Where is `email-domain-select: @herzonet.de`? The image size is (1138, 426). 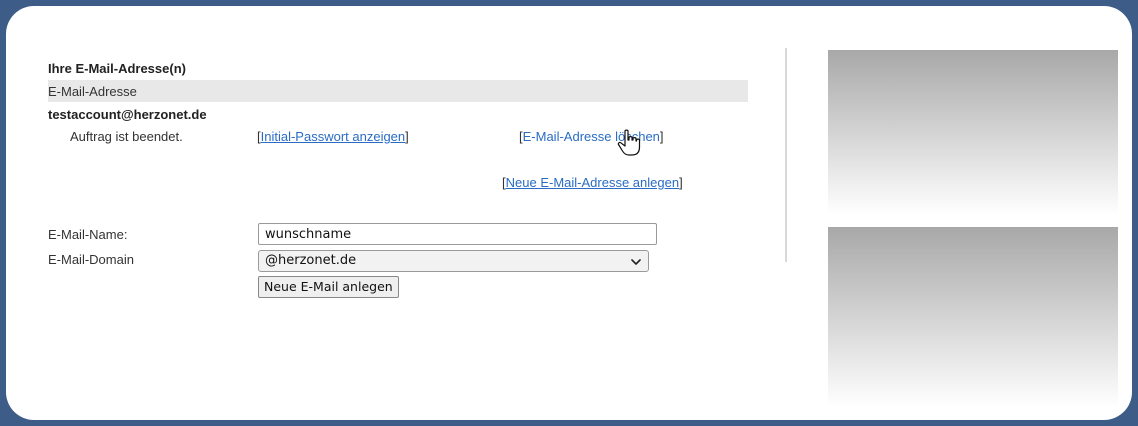
email-domain-select: @herzonet.de is located at coordinates (453, 261).